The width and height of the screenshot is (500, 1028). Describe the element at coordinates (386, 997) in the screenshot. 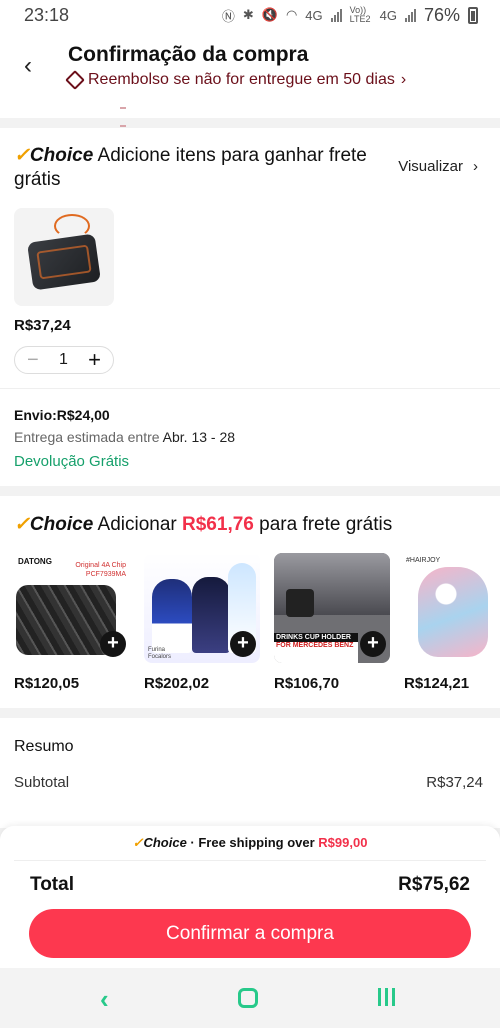

I see `nav-recents-icon` at that location.